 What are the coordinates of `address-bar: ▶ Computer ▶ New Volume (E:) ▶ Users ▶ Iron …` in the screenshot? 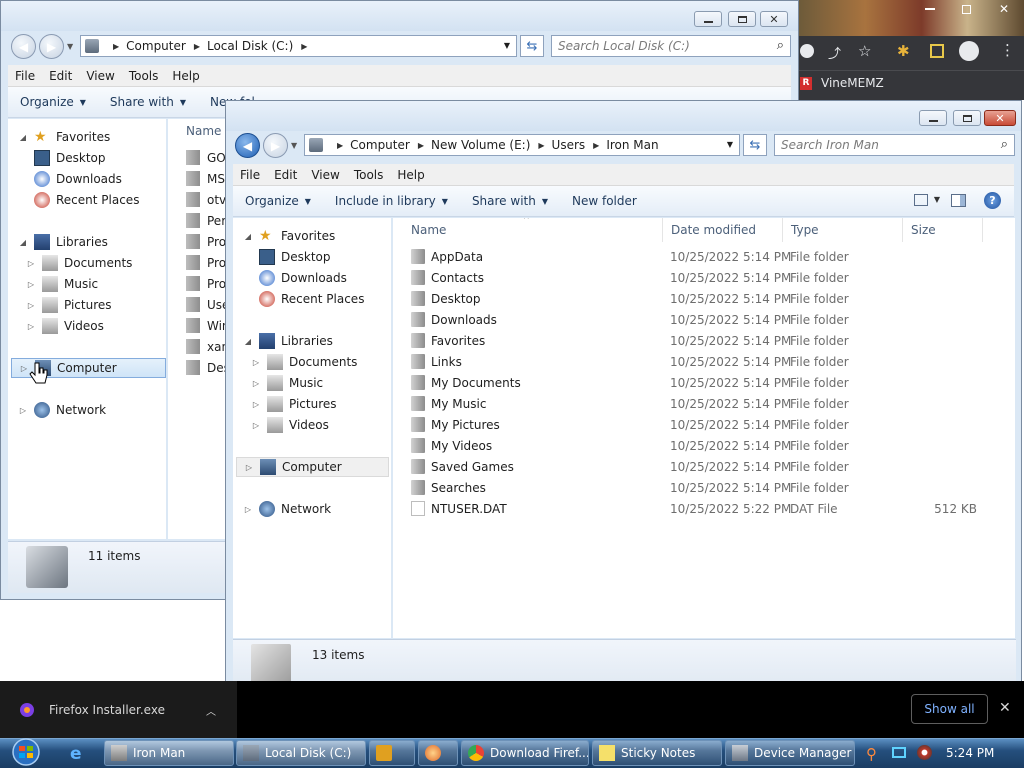 It's located at (522, 145).